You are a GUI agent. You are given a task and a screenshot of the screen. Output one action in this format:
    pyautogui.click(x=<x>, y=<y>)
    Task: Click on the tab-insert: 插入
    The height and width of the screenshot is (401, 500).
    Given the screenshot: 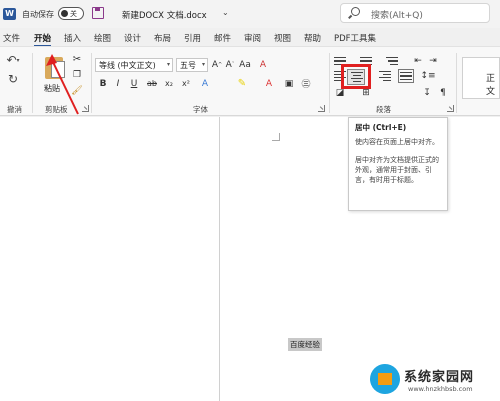 What is the action you would take?
    pyautogui.click(x=72, y=38)
    